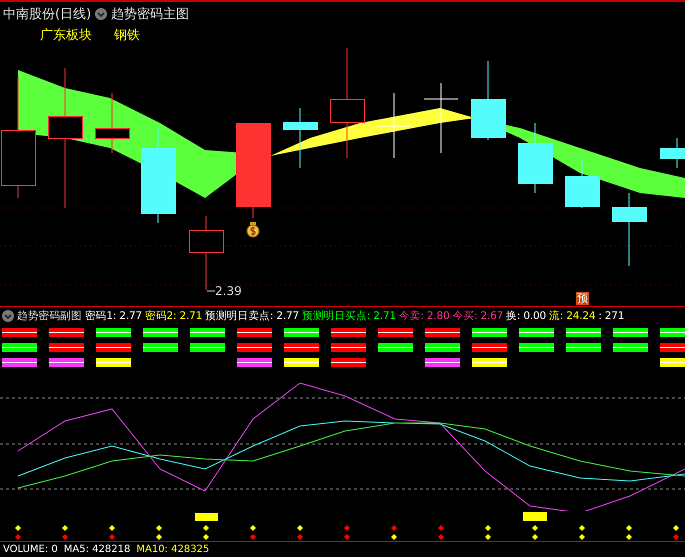  I want to click on sector-tag: 广东板块, so click(66, 35).